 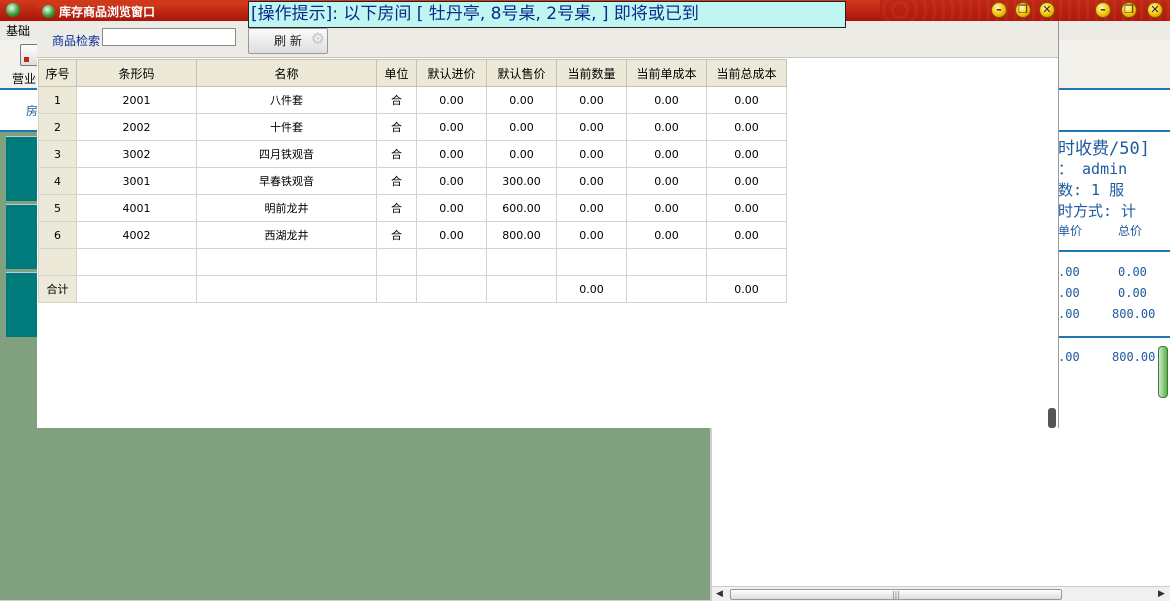 What do you see at coordinates (76, 41) in the screenshot?
I see `search-label: 商品检索` at bounding box center [76, 41].